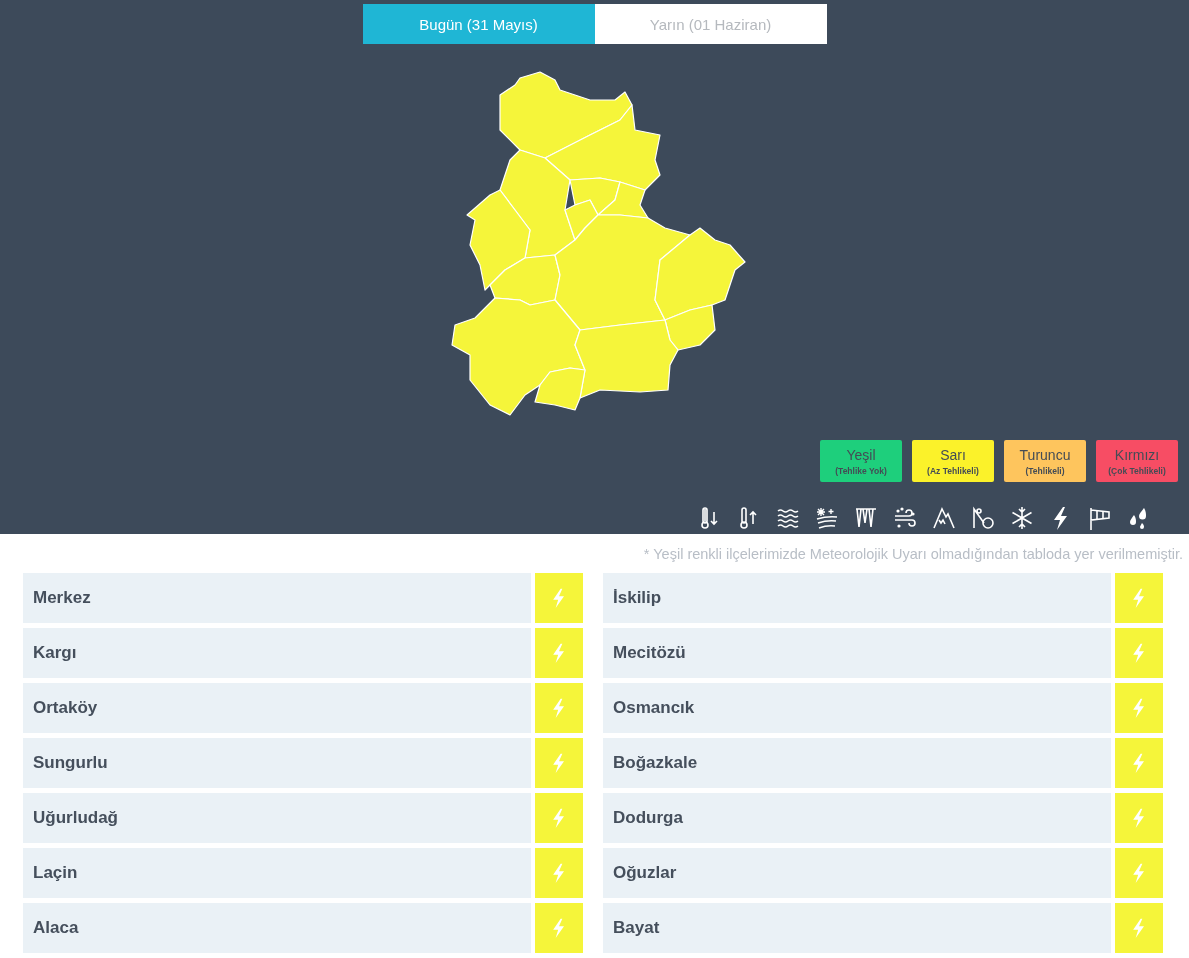 This screenshot has width=1189, height=958. I want to click on district-name: Bayat, so click(857, 928).